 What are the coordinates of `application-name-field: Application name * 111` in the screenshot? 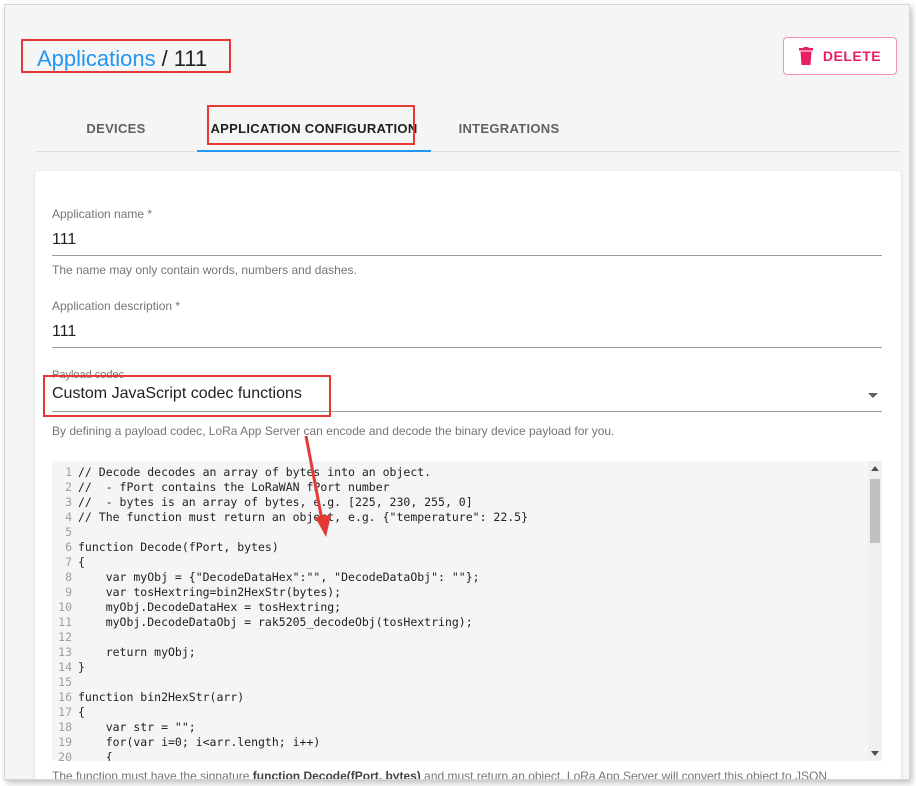 It's located at (467, 231).